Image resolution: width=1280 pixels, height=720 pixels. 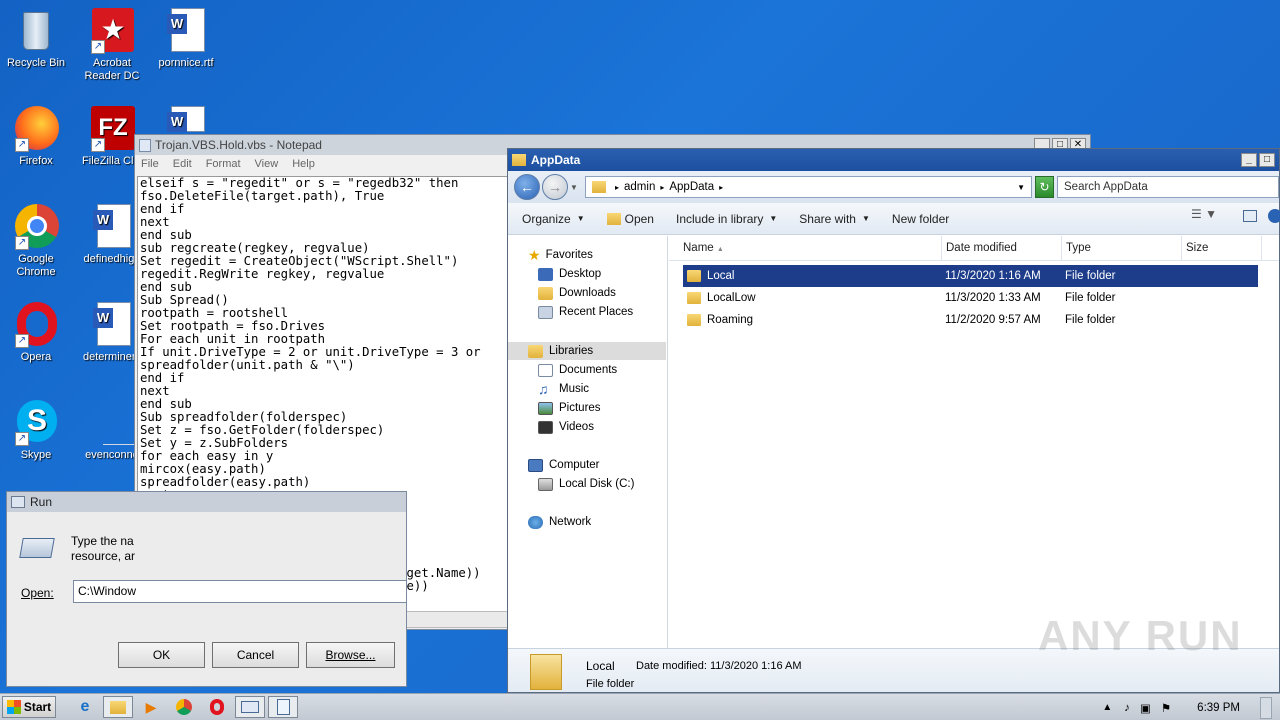 I want to click on show-hidden-icons-icon: ▲, so click(x=1107, y=707).